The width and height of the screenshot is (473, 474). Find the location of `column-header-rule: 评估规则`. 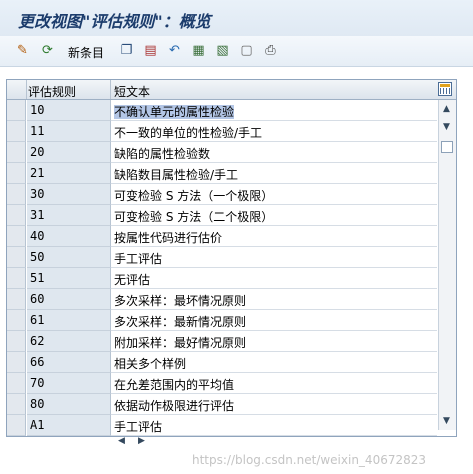

column-header-rule: 评估规则 is located at coordinates (68, 91).